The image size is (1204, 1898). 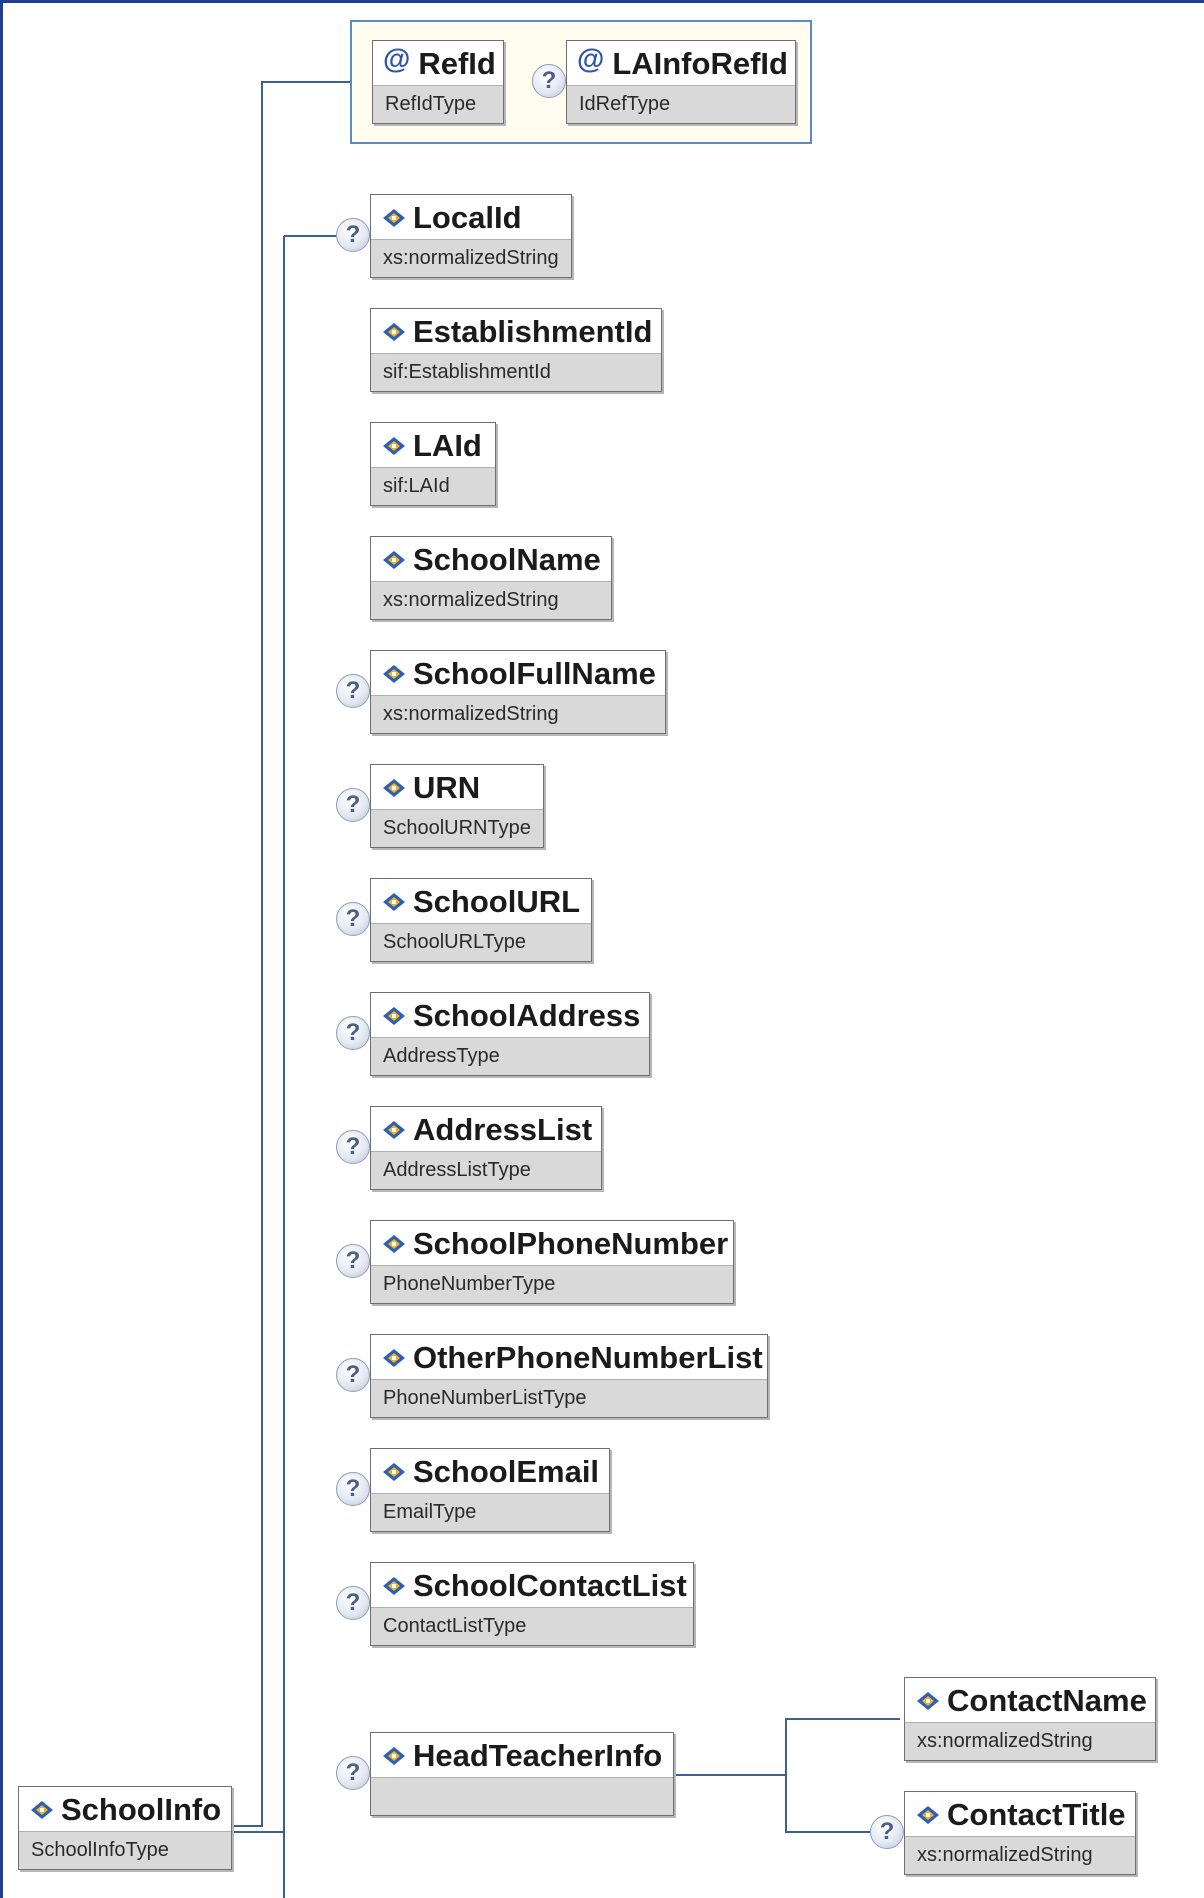 I want to click on node-name: LocalId, so click(x=467, y=217).